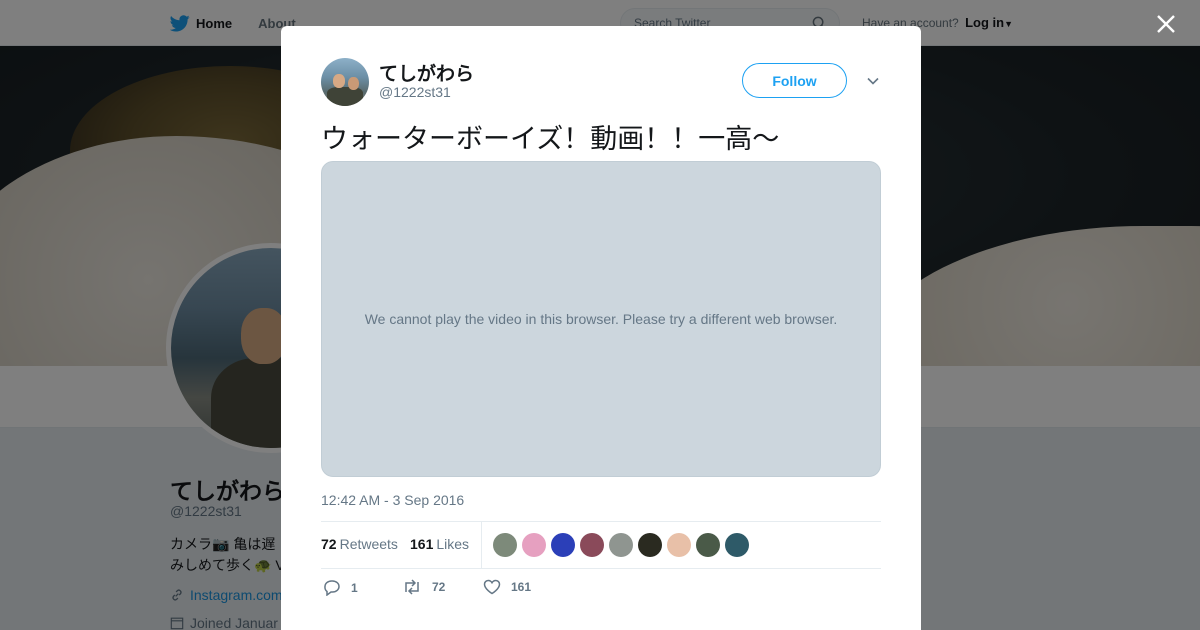 This screenshot has height=630, width=1200. I want to click on tweet-author-name: てしがわら, so click(426, 72).